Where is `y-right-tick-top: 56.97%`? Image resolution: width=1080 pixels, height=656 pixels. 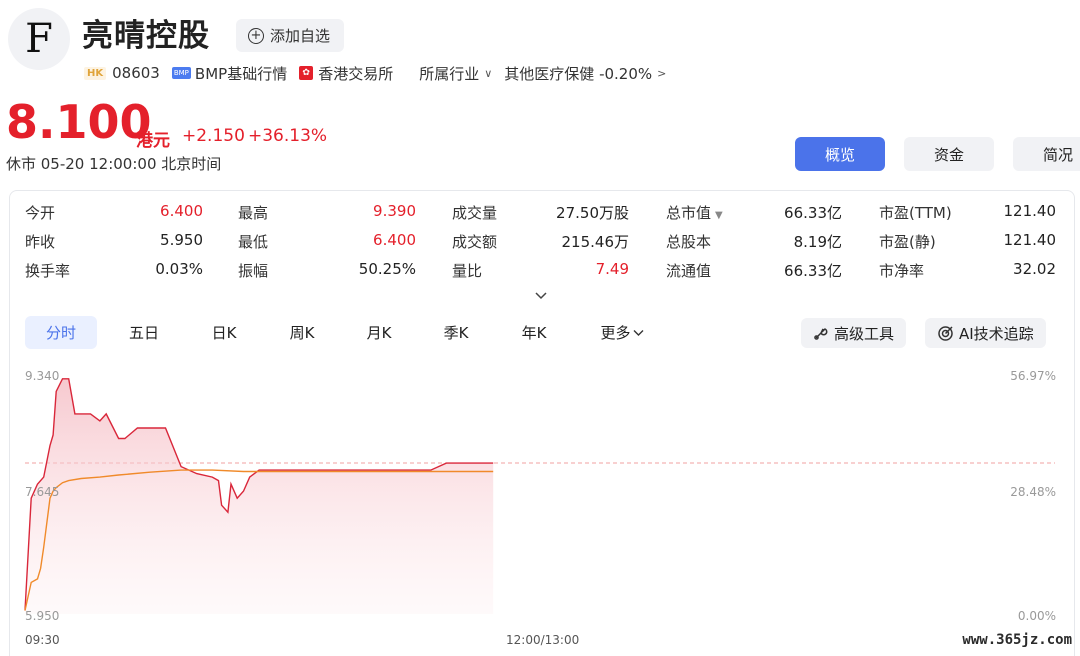
y-right-tick-top: 56.97% is located at coordinates (1033, 376).